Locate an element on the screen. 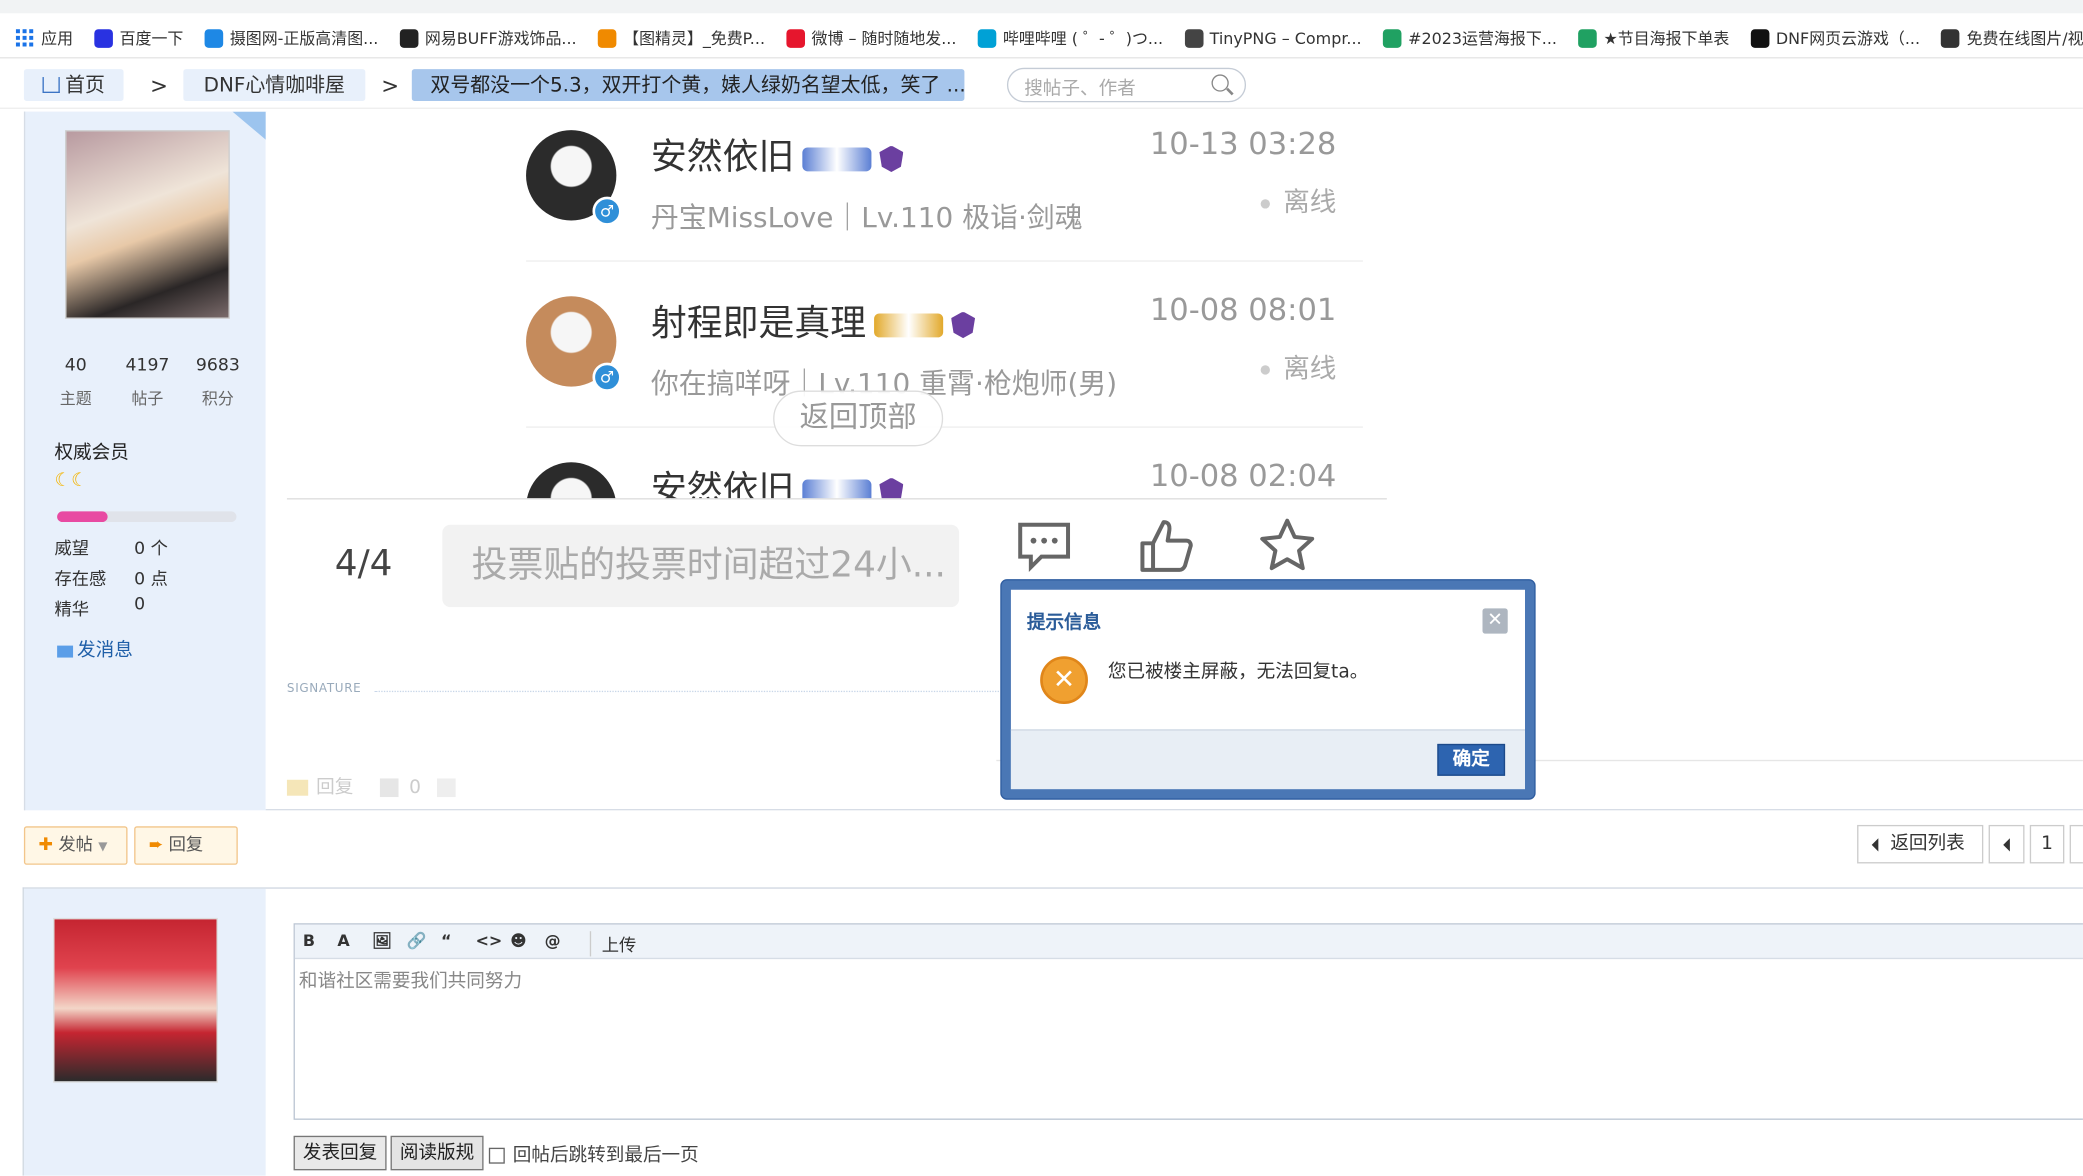 The image size is (2083, 1176). checkbox-icon is located at coordinates (496, 1155).